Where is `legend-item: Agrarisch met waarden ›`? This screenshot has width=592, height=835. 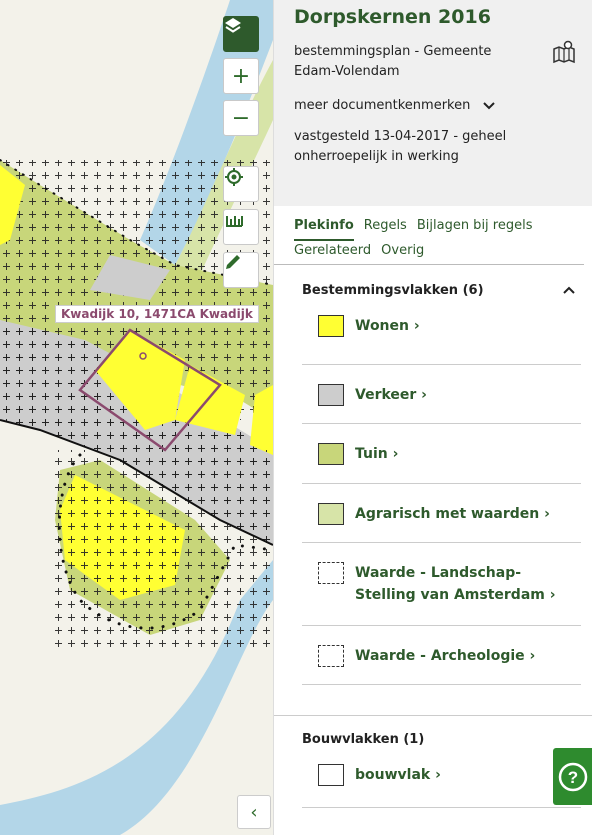
legend-item: Agrarisch met waarden › is located at coordinates (441, 513).